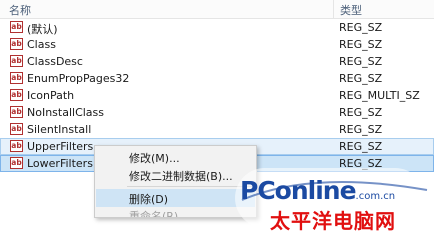 The height and width of the screenshot is (244, 434). Describe the element at coordinates (217, 9) in the screenshot. I see `column-header: 名称 类型` at that location.